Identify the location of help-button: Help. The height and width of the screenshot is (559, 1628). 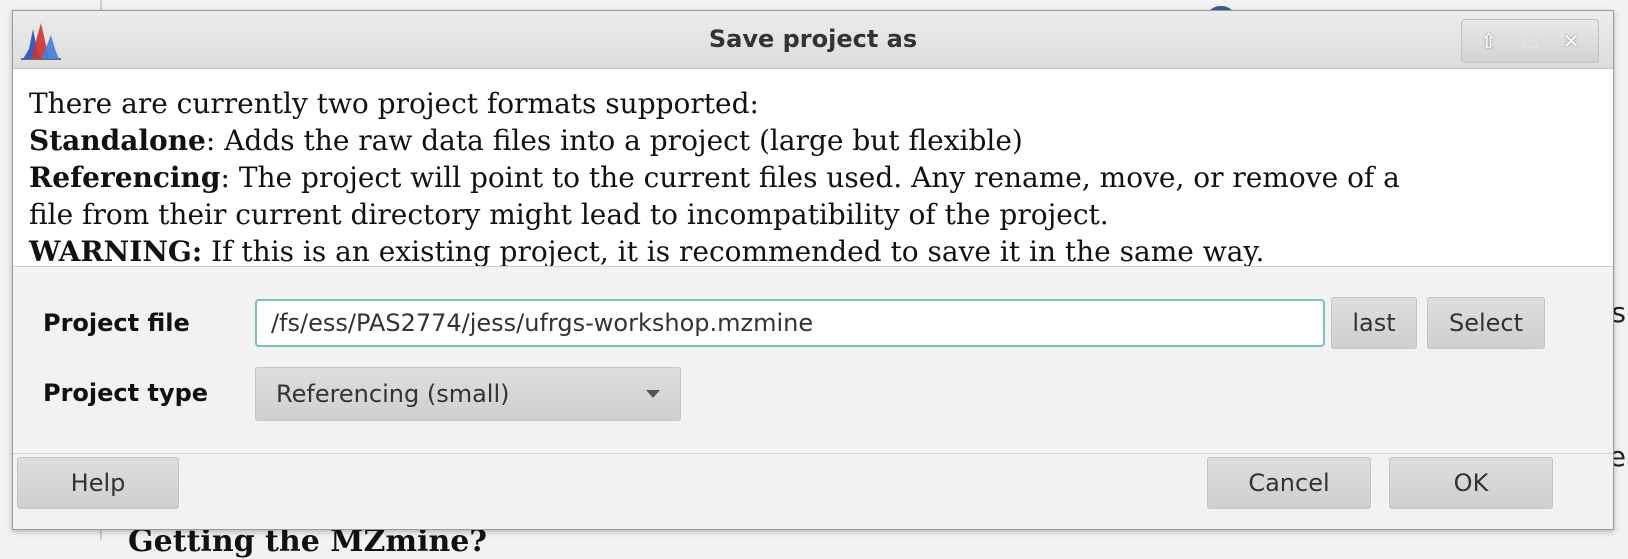
(98, 483).